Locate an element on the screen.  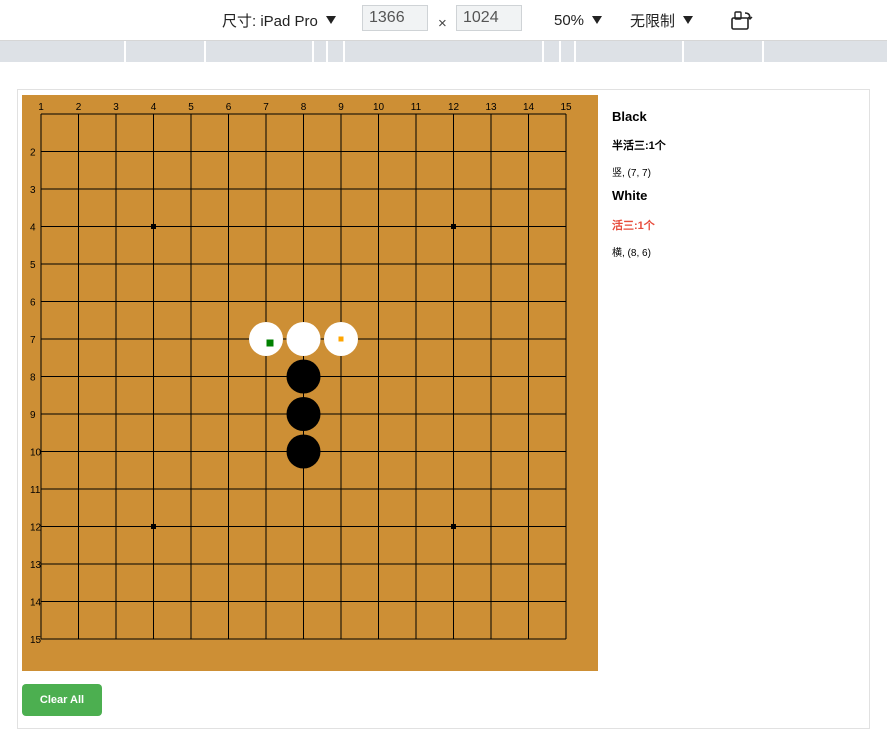
row-label: 12 is located at coordinates (36, 528).